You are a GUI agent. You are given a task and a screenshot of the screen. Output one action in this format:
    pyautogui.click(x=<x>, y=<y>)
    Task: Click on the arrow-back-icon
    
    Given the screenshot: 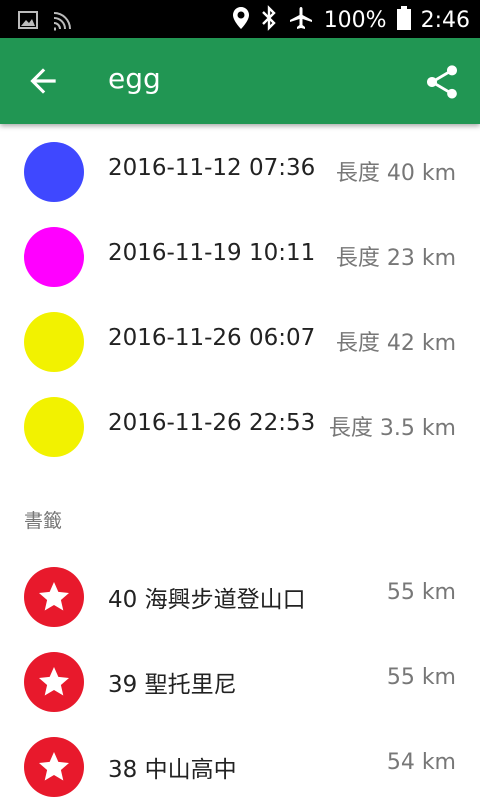 What is the action you would take?
    pyautogui.click(x=43, y=81)
    